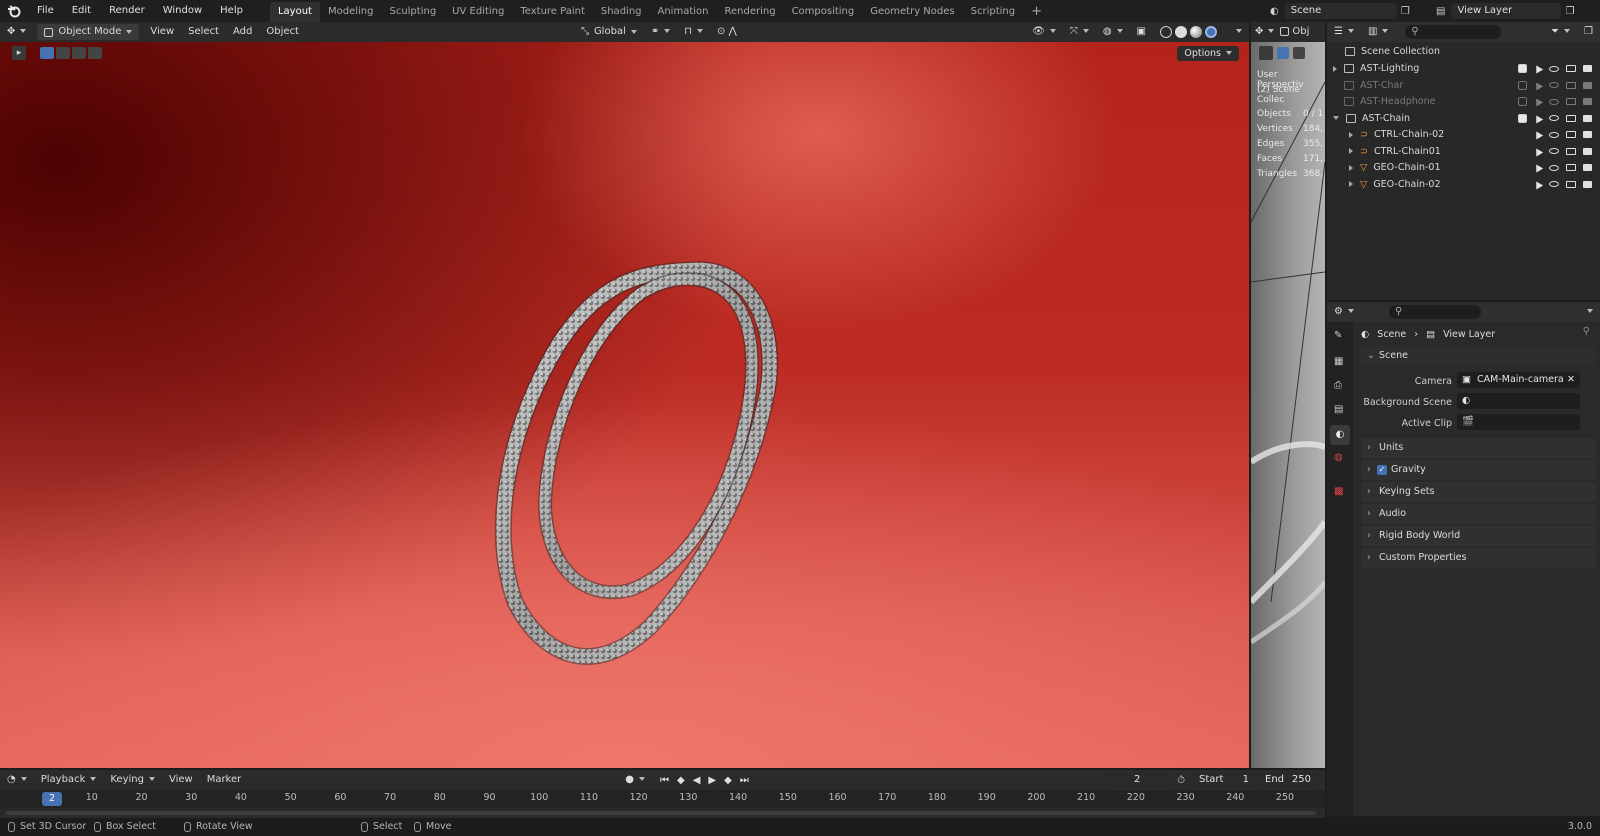 This screenshot has width=1600, height=836. I want to click on outliner-row: ▽ GEO-Chain-01, so click(1463, 167).